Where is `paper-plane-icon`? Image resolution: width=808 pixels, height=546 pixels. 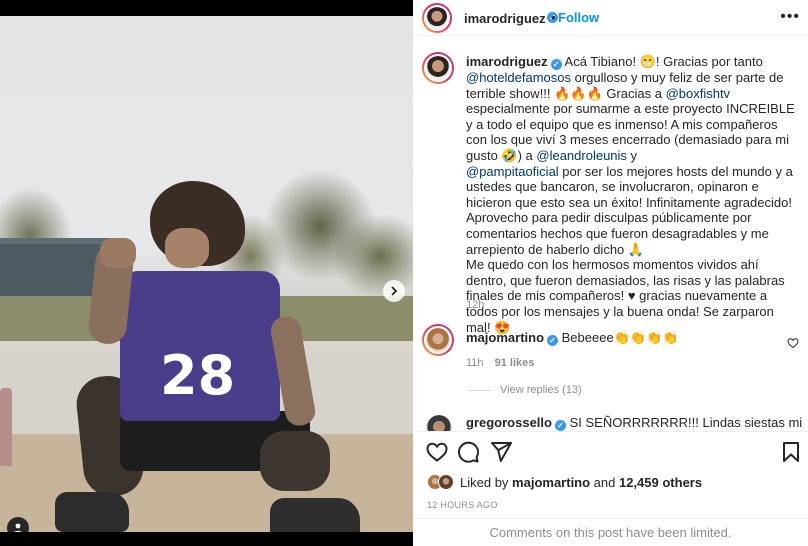 paper-plane-icon is located at coordinates (501, 452).